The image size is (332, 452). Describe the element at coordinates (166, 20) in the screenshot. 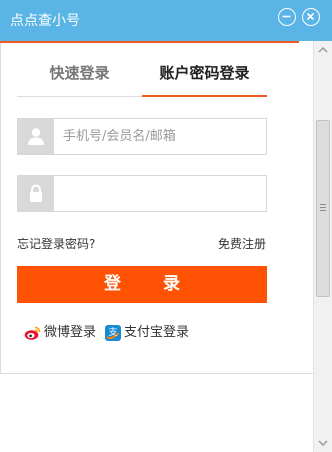

I see `title-bar: 点点查小号` at that location.